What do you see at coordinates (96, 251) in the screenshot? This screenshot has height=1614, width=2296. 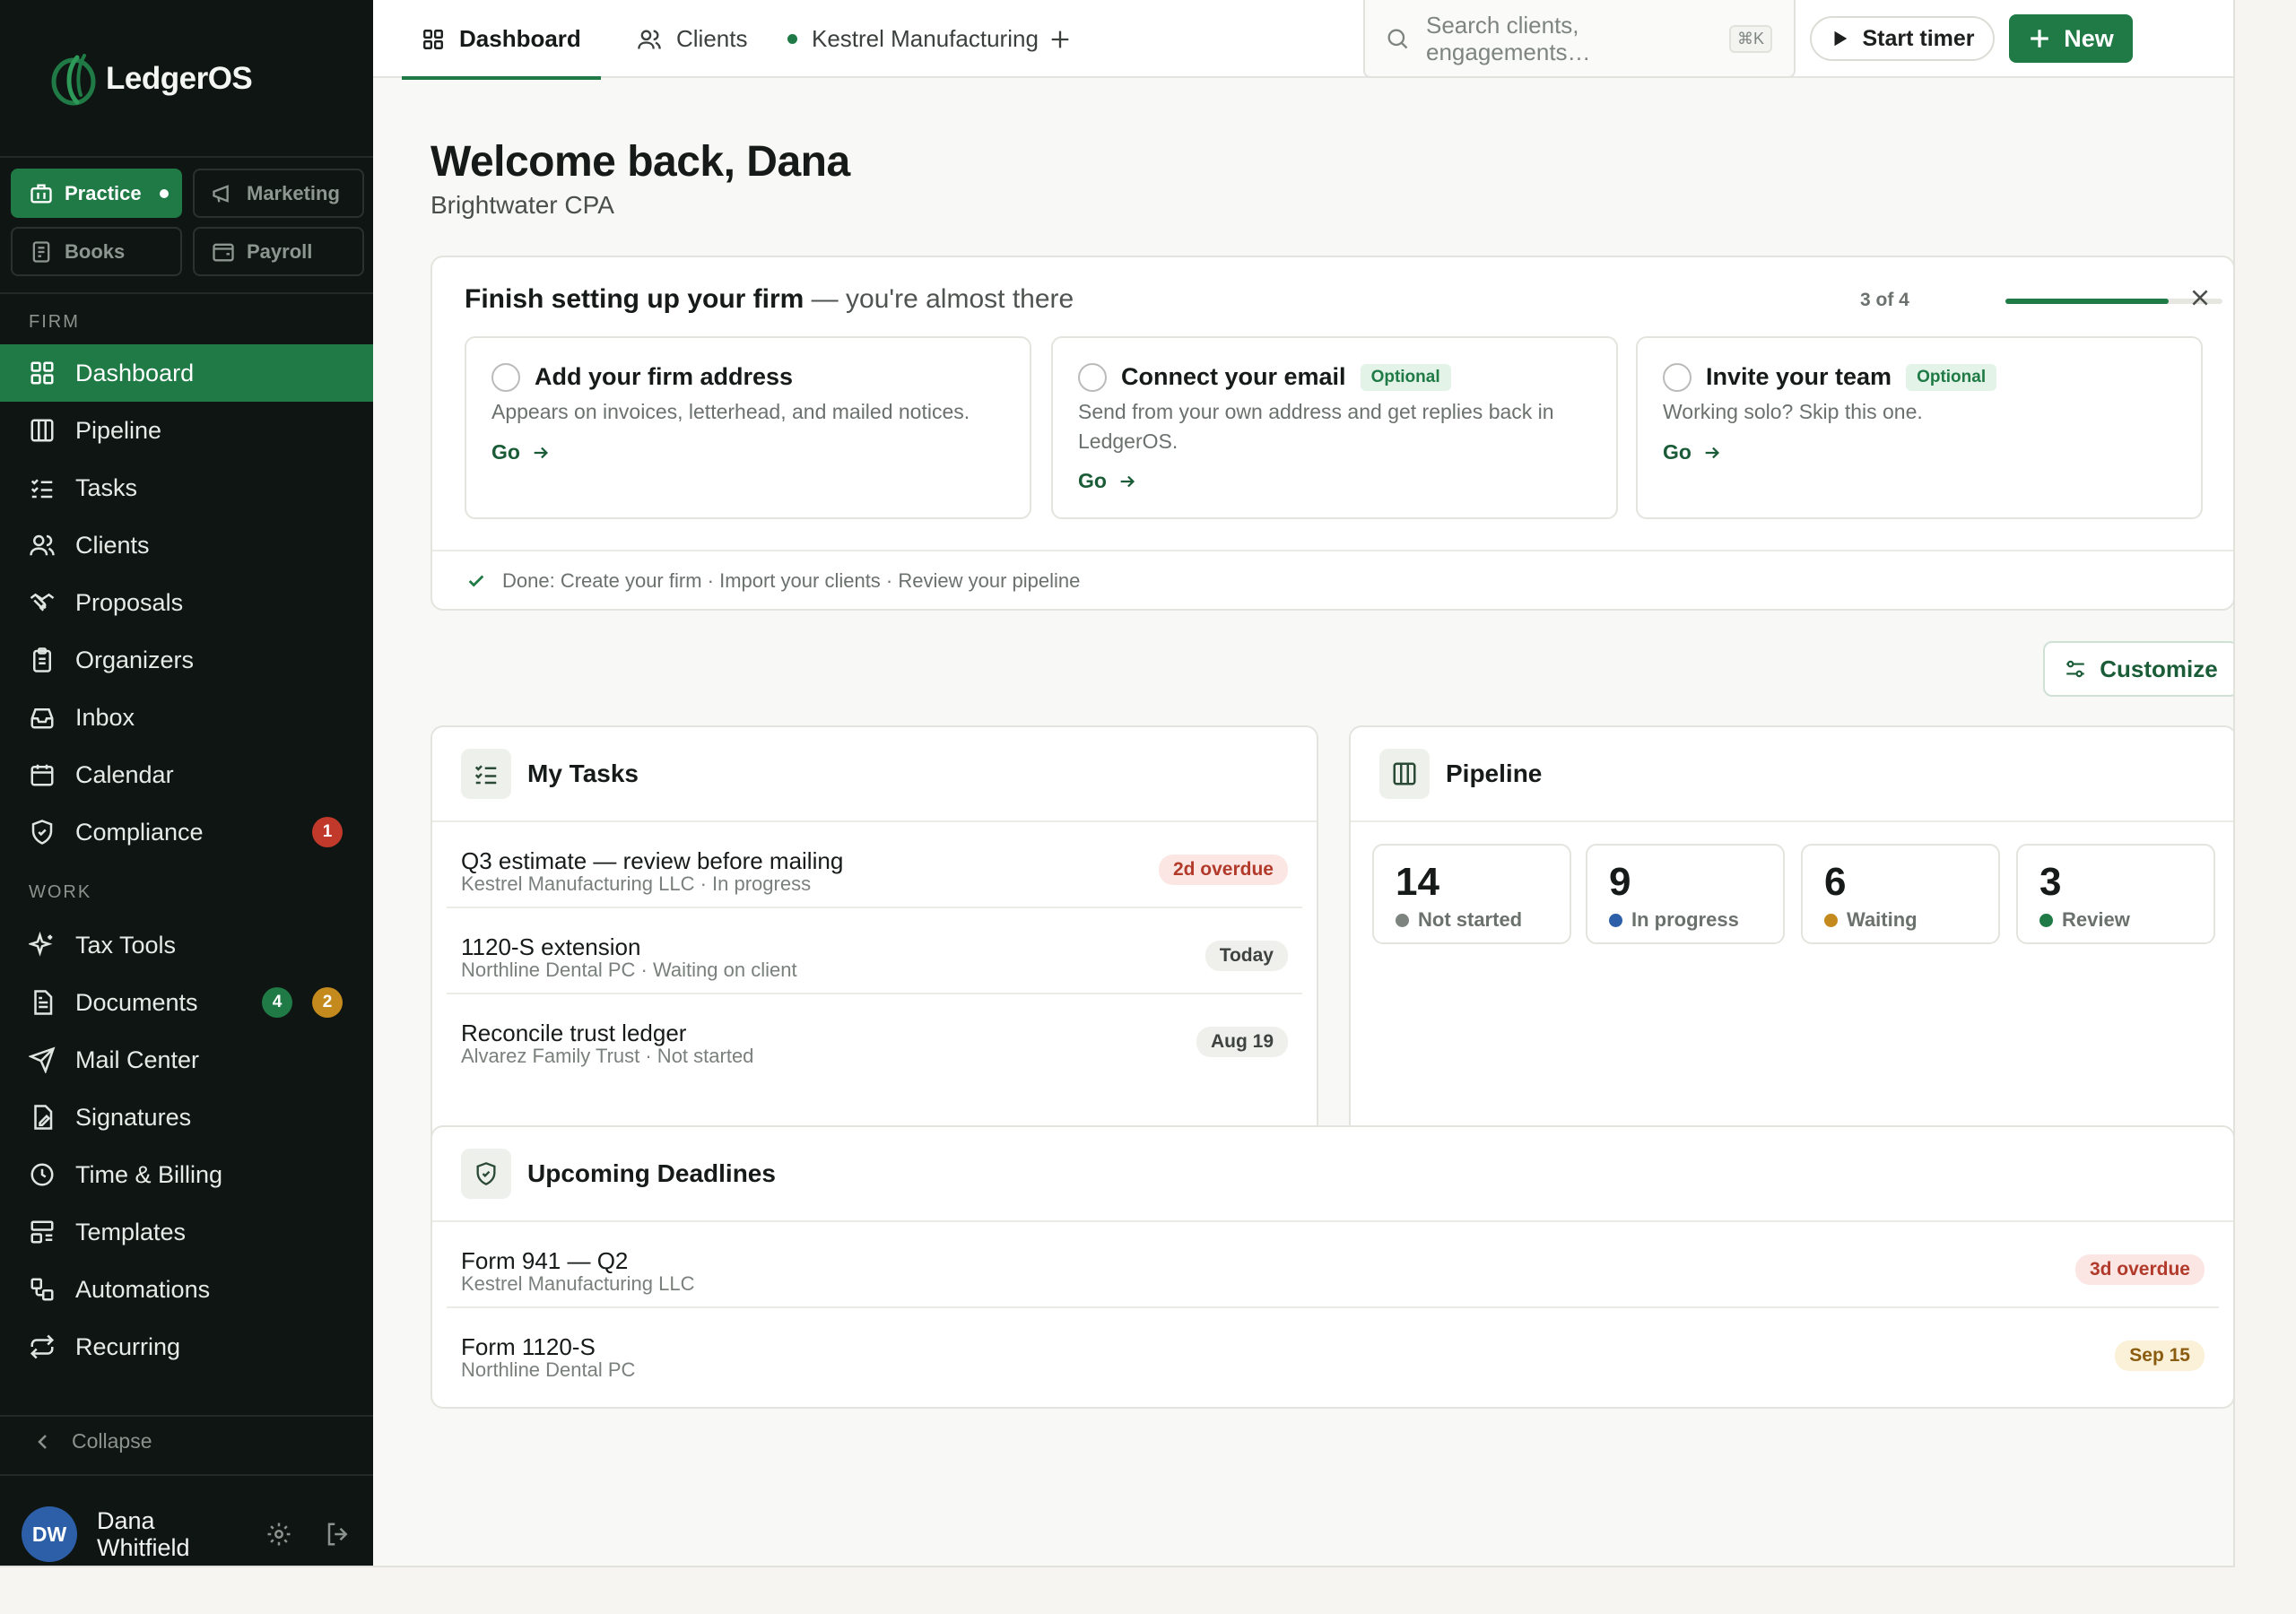 I see `workspace-books: Books` at bounding box center [96, 251].